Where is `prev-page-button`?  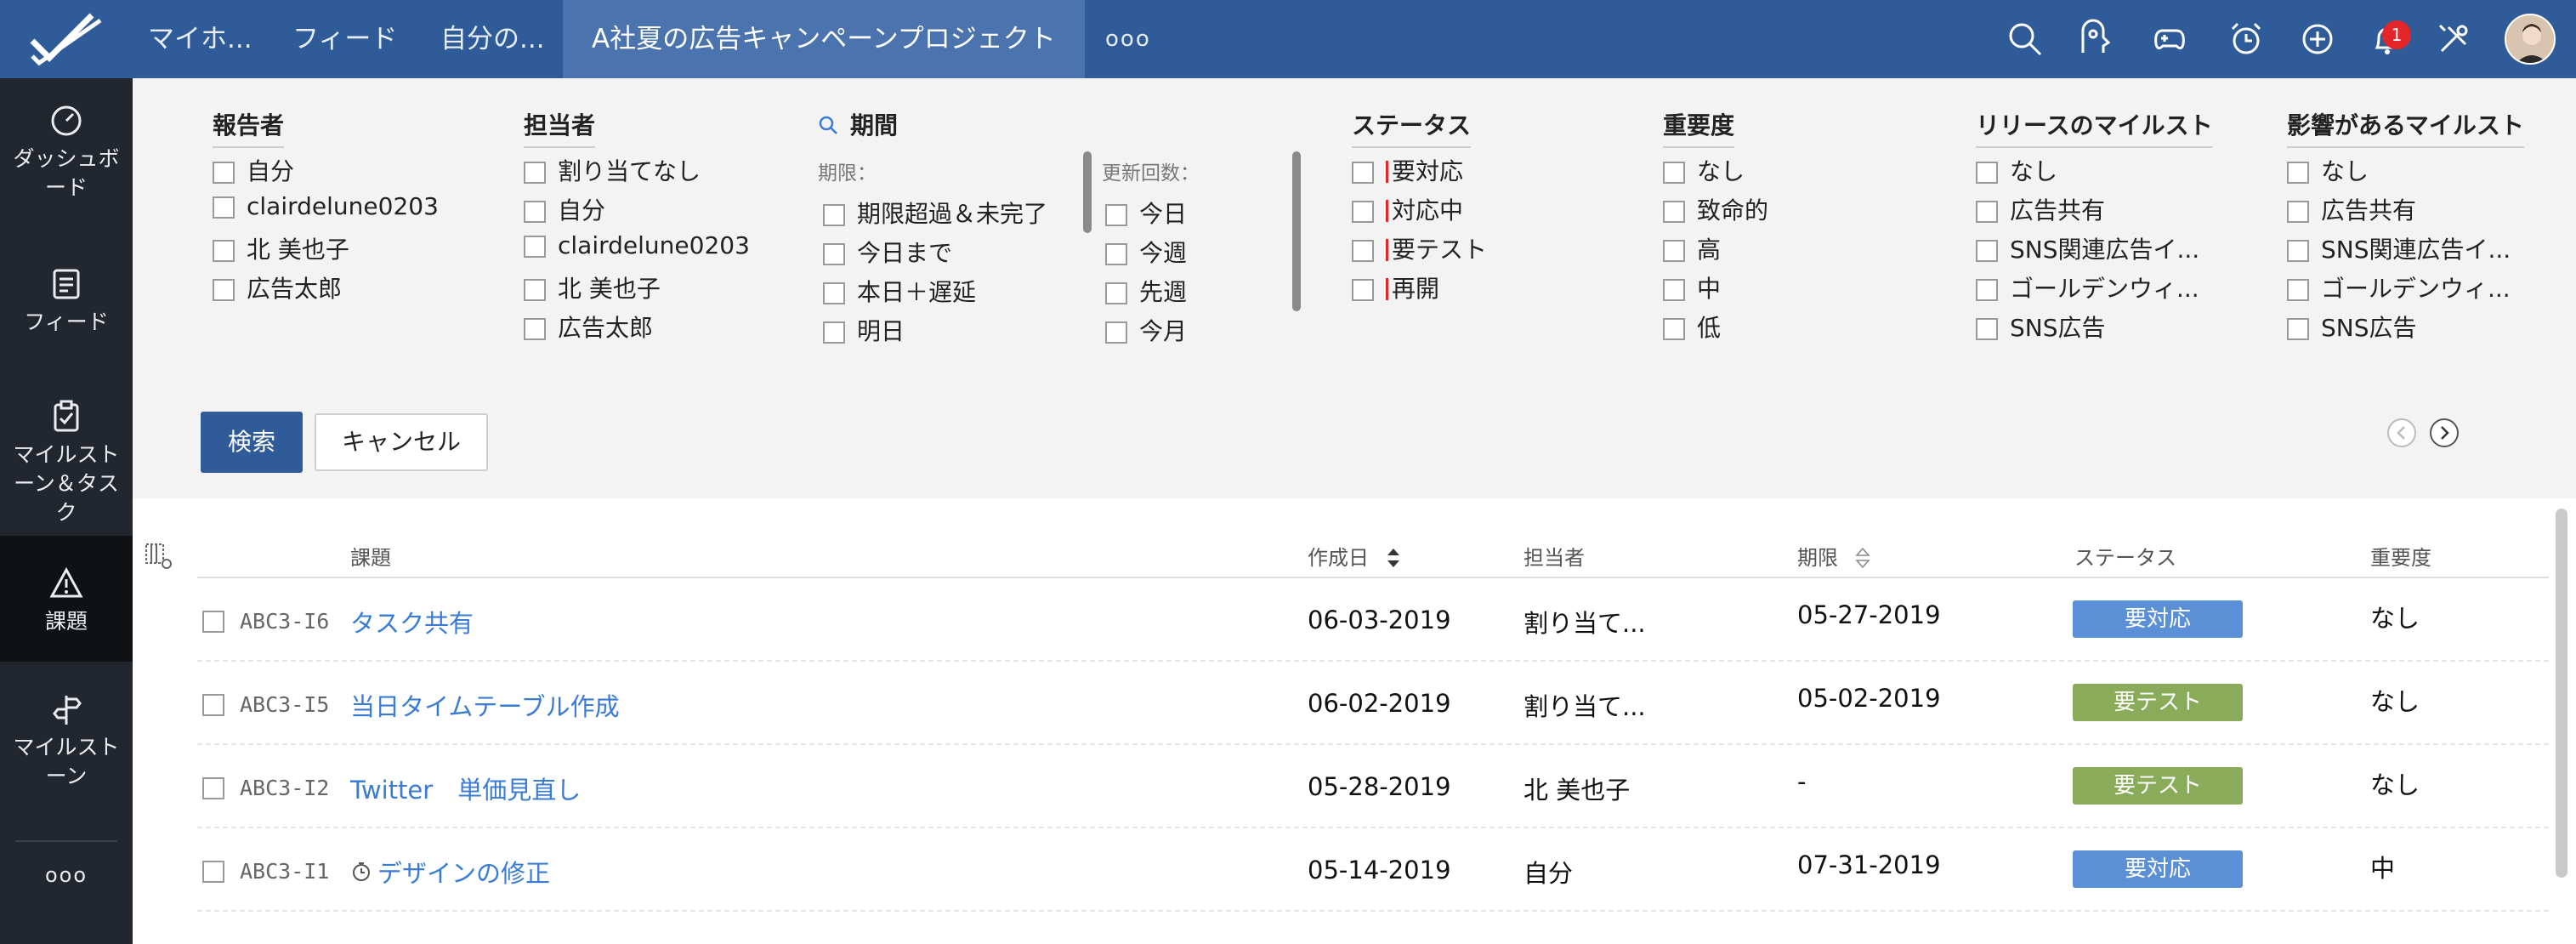 prev-page-button is located at coordinates (2401, 432).